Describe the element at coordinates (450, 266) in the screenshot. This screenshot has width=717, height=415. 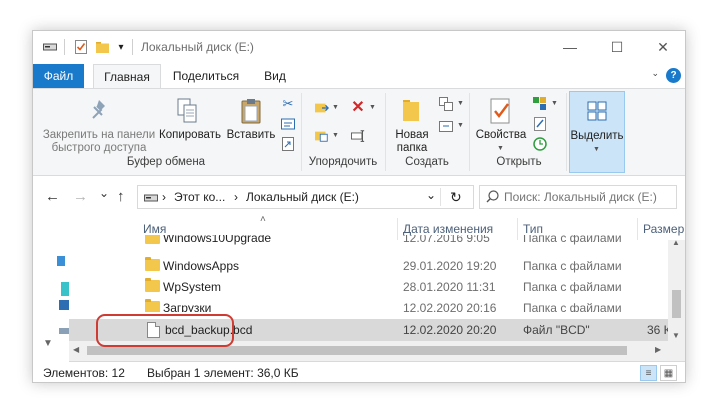
I see `file-date: 29.01.2020 19:20` at that location.